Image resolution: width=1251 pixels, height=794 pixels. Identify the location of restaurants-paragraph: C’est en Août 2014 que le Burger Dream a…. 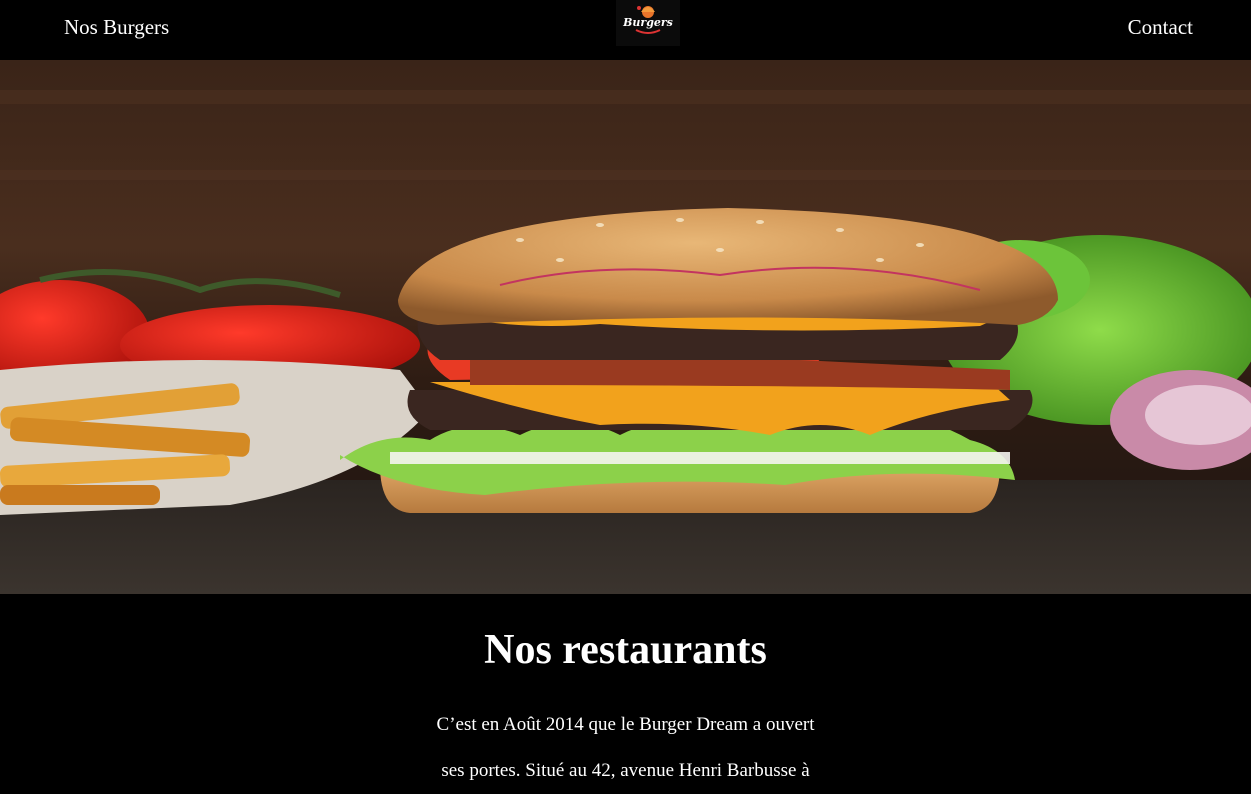
(625, 748).